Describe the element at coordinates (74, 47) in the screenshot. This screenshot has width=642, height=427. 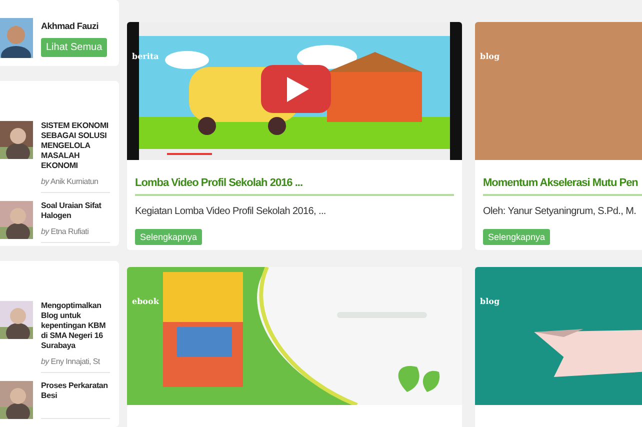
I see `see-all-button: Lihat Semua` at that location.